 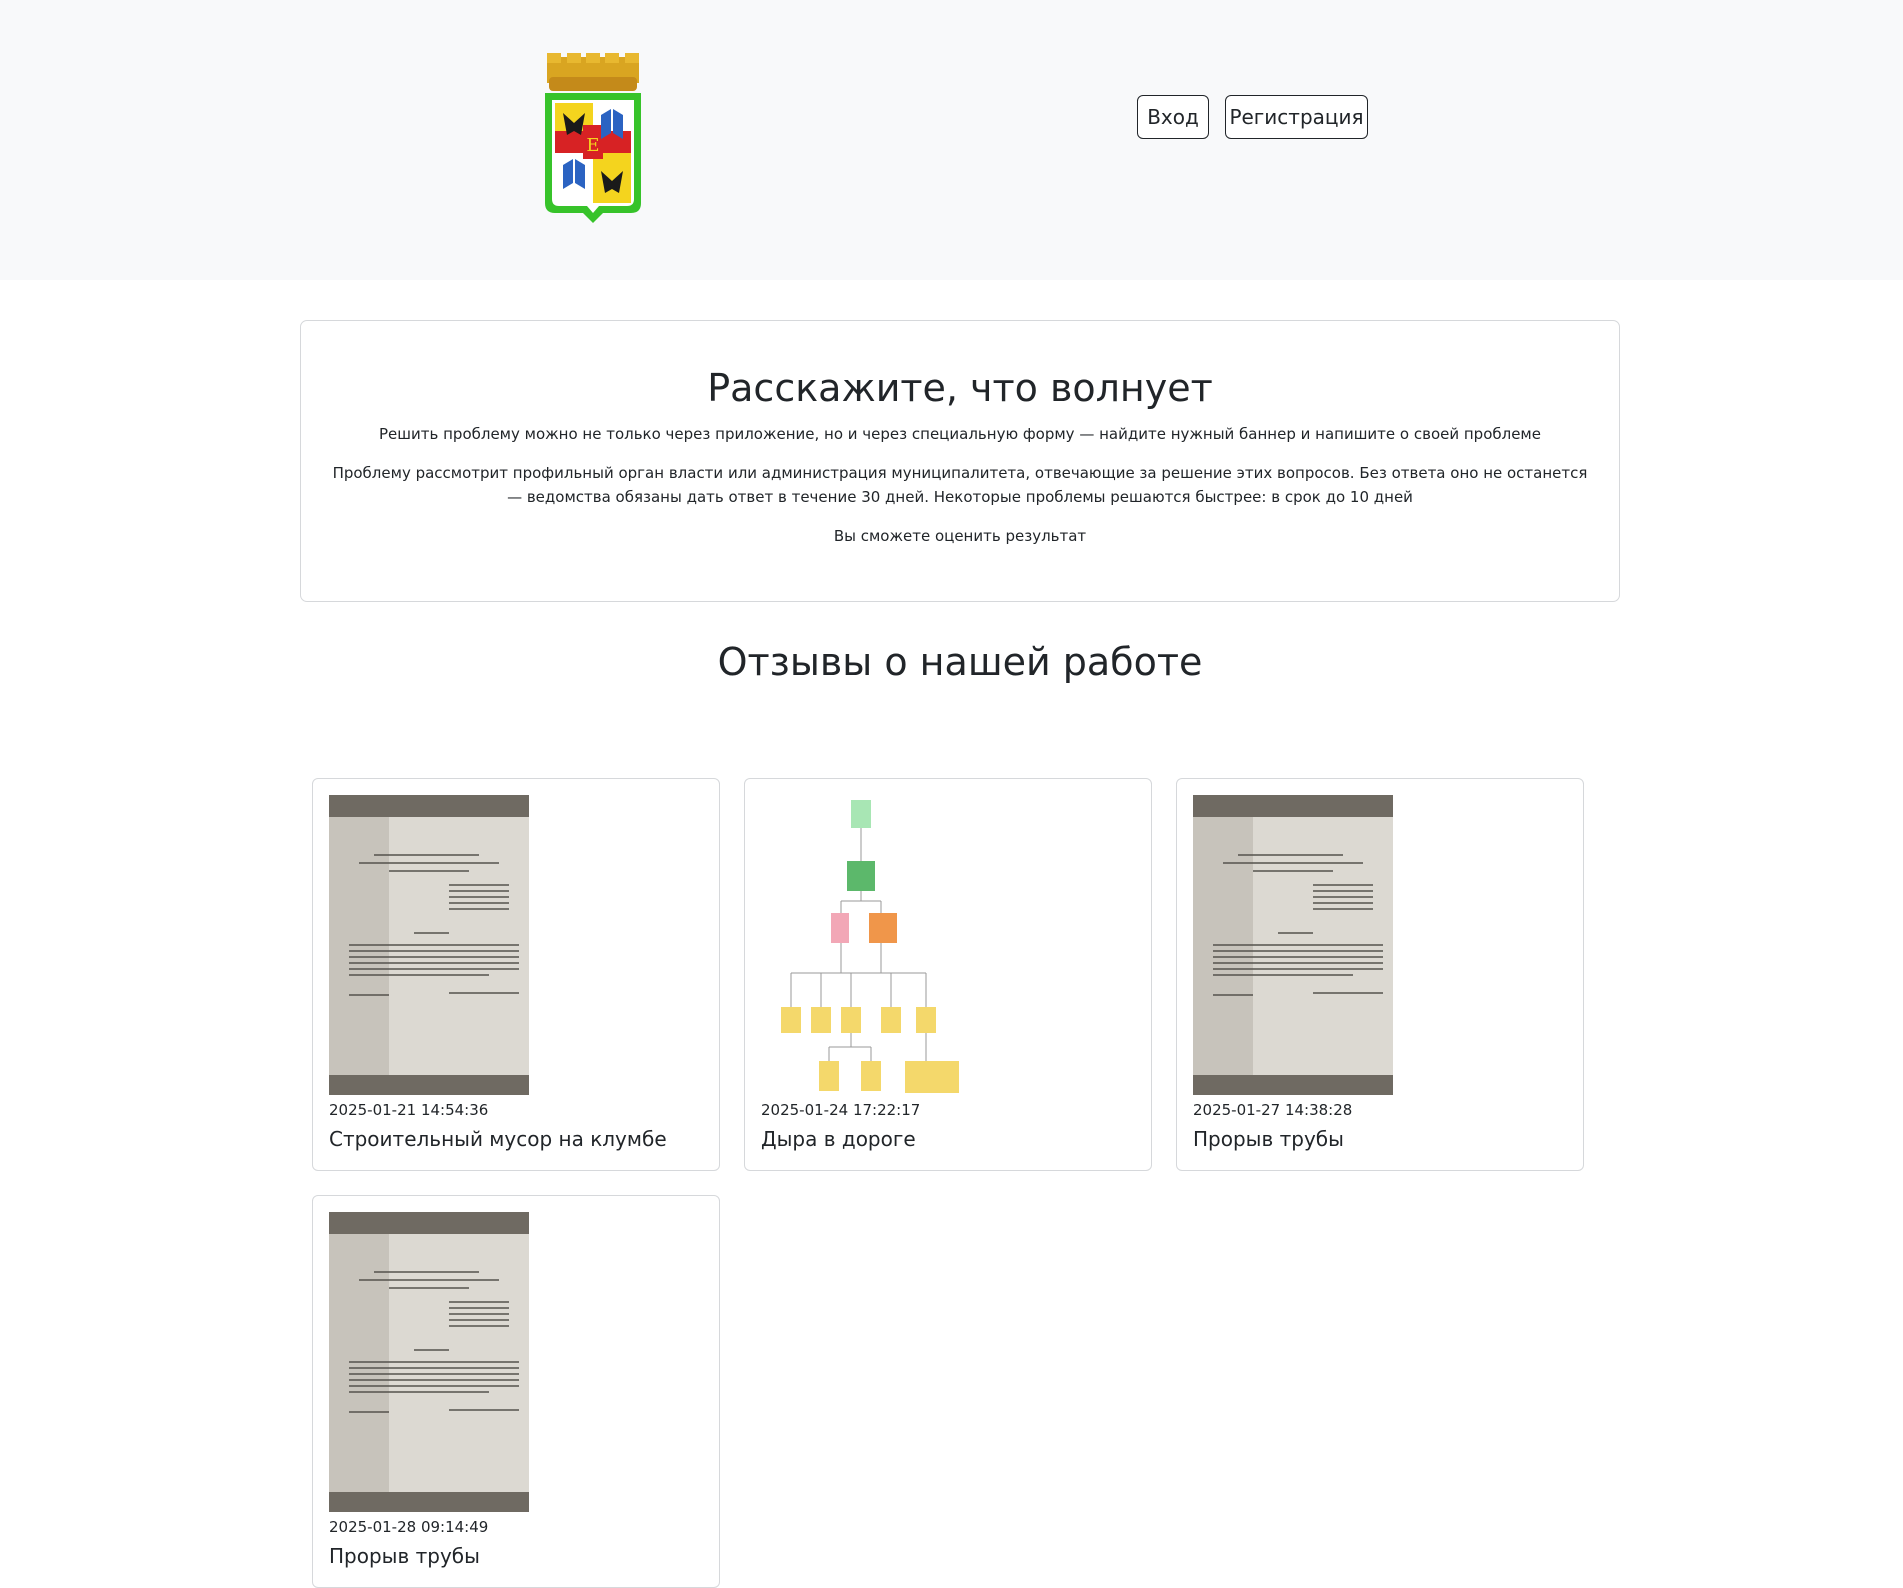 What do you see at coordinates (1273, 1110) in the screenshot?
I see `review-date: 2025-01-27 14:38:28` at bounding box center [1273, 1110].